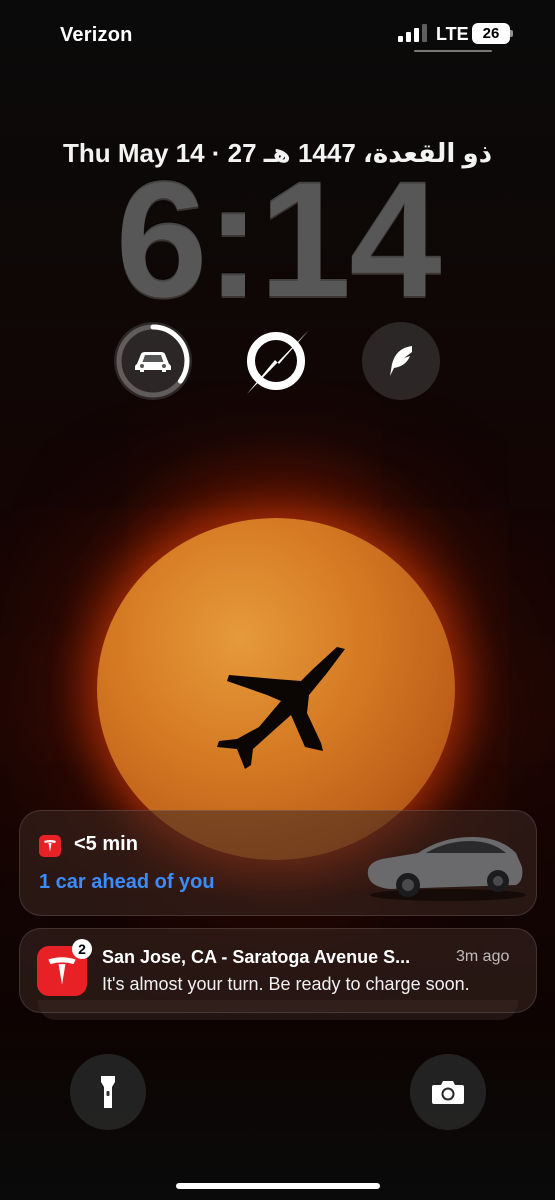 This screenshot has width=555, height=1200. I want to click on car-image, so click(446, 869).